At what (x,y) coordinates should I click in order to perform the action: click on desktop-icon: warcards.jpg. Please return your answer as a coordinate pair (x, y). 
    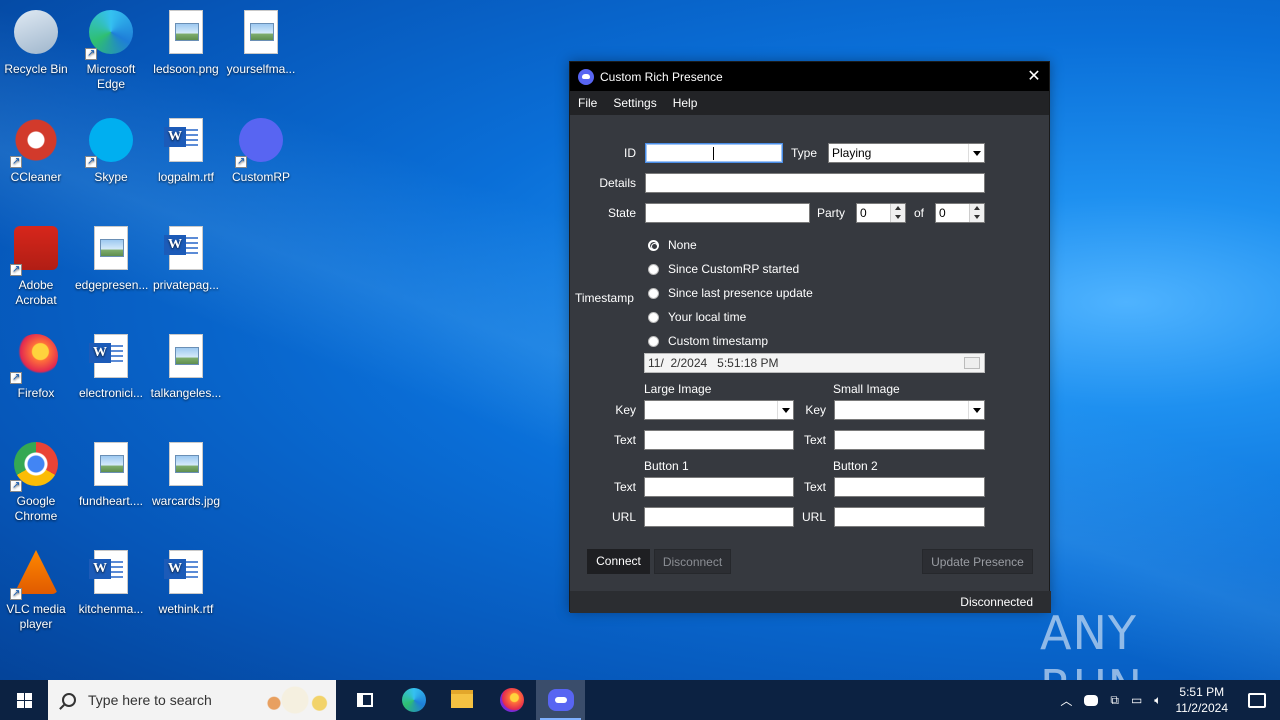
    Looking at the image, I should click on (186, 474).